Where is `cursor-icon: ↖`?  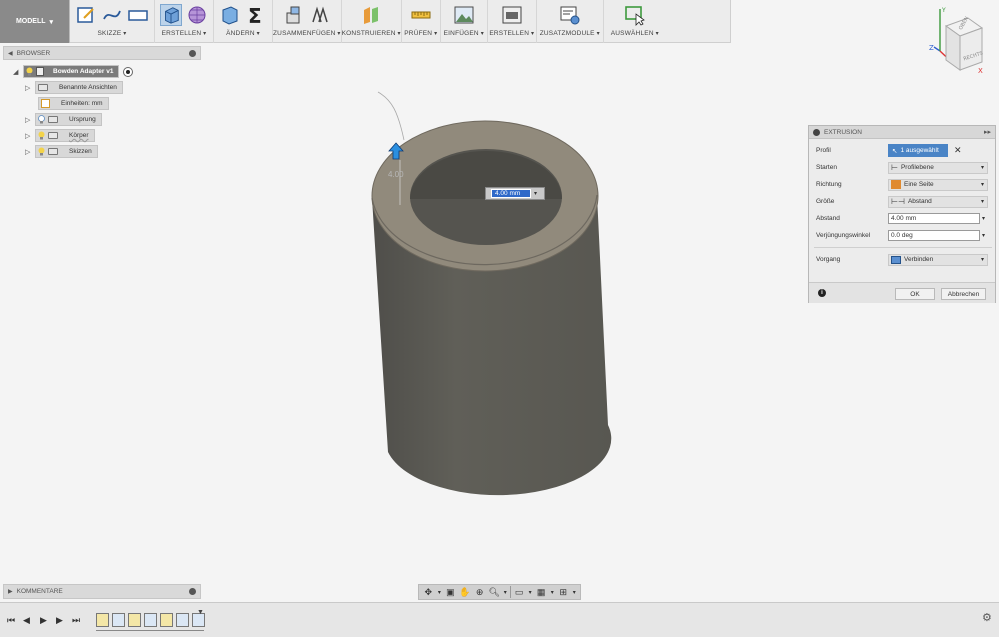 cursor-icon: ↖ is located at coordinates (895, 151).